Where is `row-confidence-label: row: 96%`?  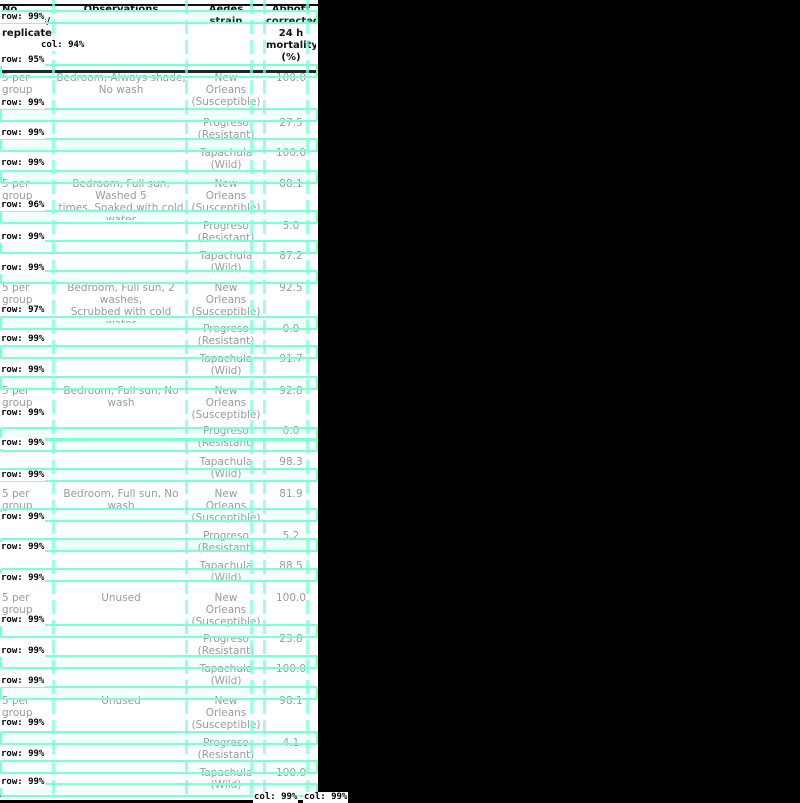
row-confidence-label: row: 96% is located at coordinates (23, 205).